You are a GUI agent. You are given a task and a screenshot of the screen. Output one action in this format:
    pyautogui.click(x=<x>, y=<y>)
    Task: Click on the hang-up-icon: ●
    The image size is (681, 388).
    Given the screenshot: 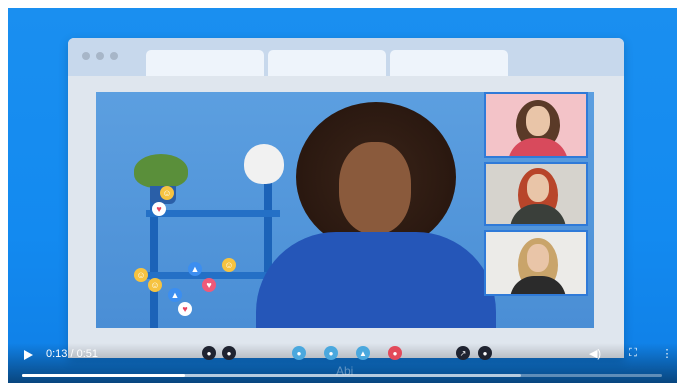 What is the action you would take?
    pyautogui.click(x=395, y=353)
    